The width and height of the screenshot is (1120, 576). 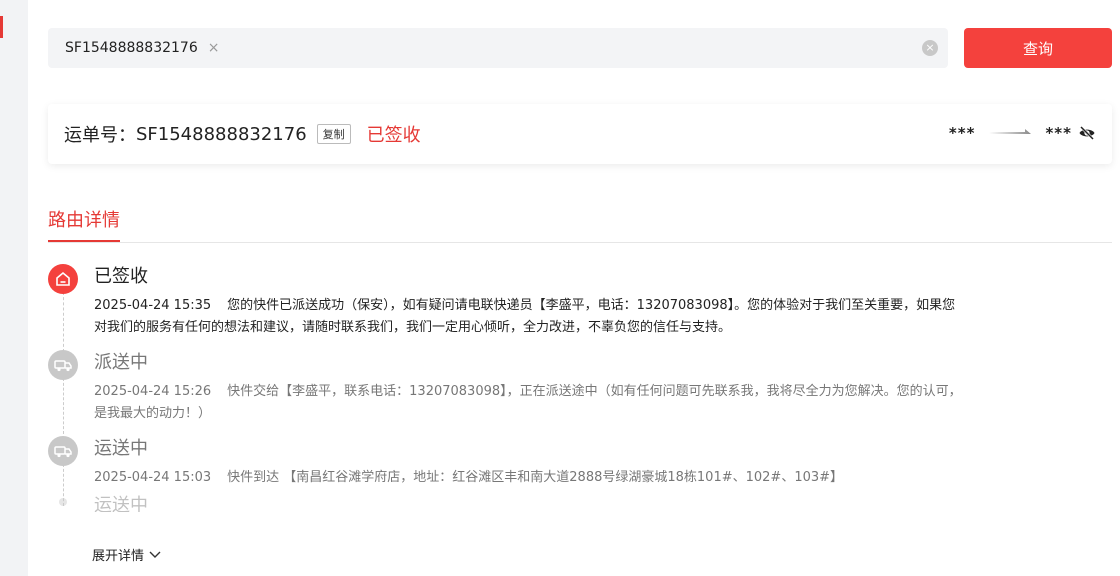 What do you see at coordinates (1087, 133) in the screenshot?
I see `eye-hidden-icon` at bounding box center [1087, 133].